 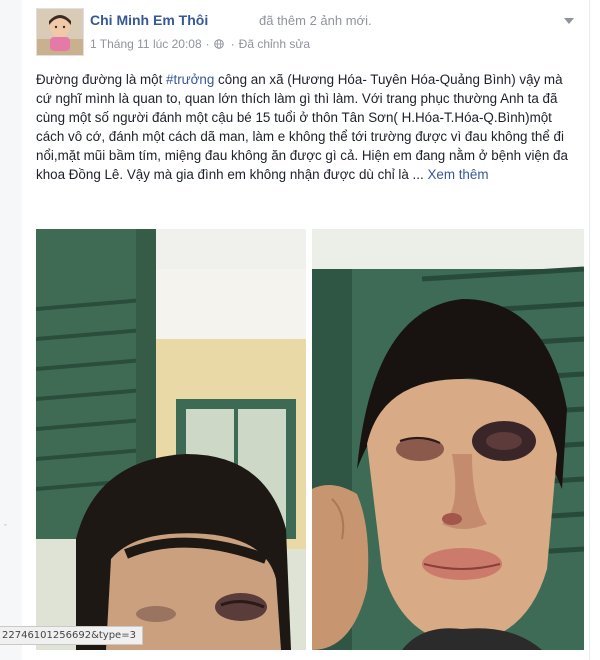 What do you see at coordinates (190, 79) in the screenshot?
I see `hashtag-link: #trưởng` at bounding box center [190, 79].